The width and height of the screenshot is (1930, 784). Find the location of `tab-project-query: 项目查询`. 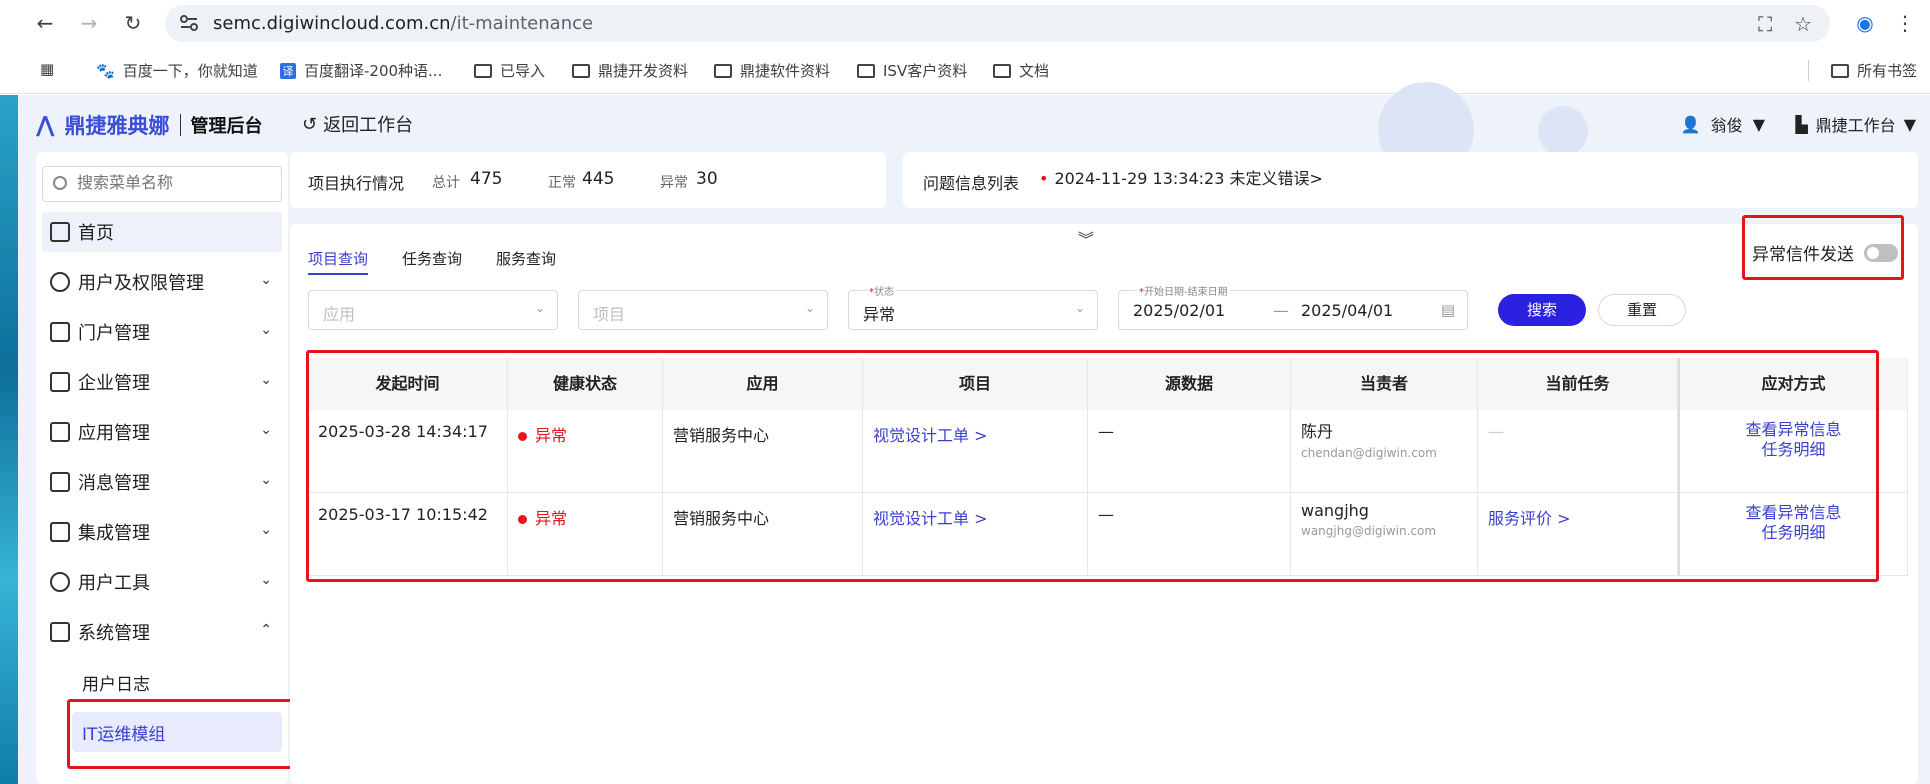

tab-project-query: 项目查询 is located at coordinates (338, 261).